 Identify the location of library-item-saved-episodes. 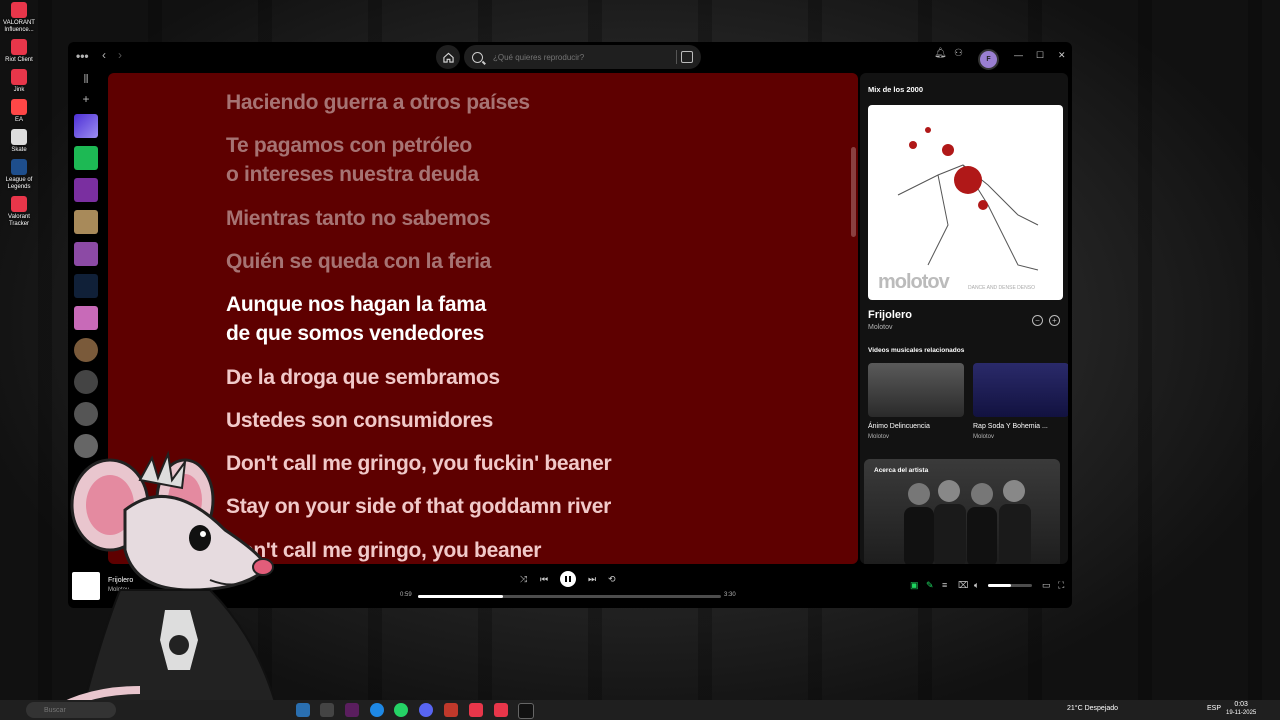
(86, 158).